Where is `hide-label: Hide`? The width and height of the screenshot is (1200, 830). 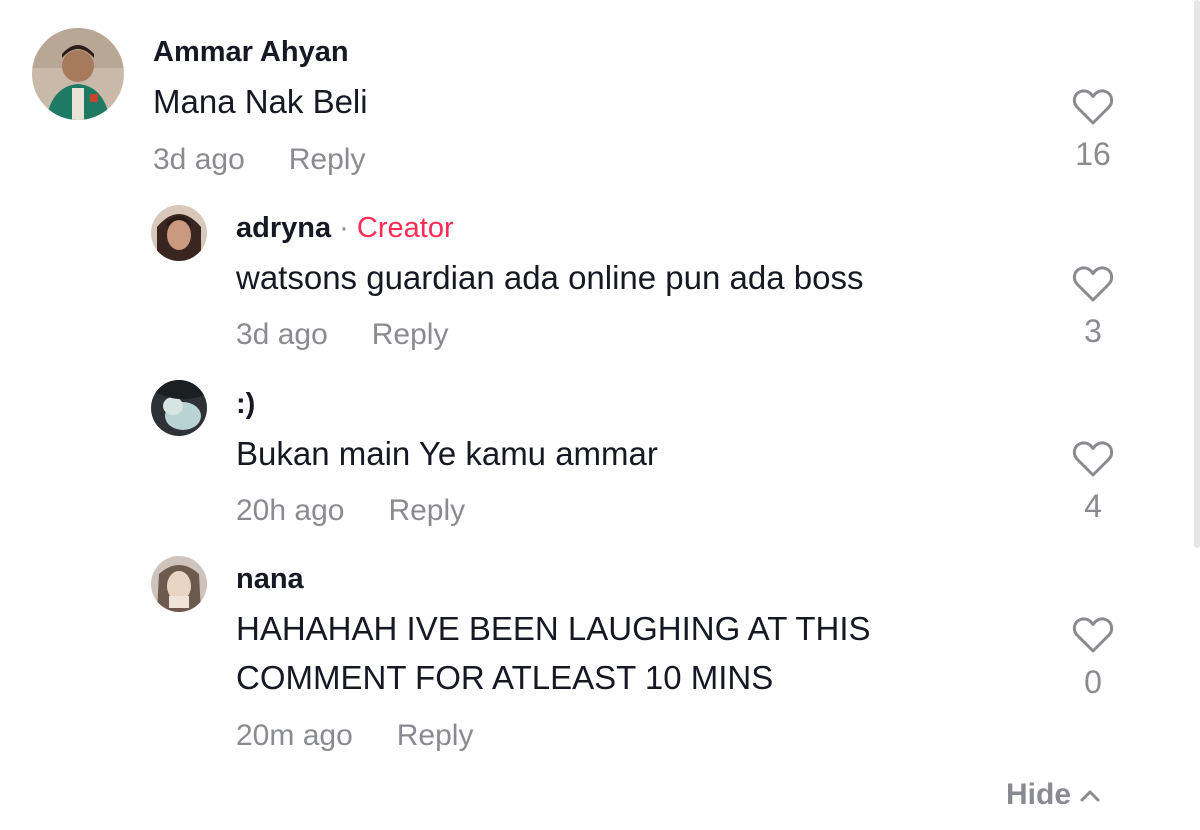
hide-label: Hide is located at coordinates (1039, 794).